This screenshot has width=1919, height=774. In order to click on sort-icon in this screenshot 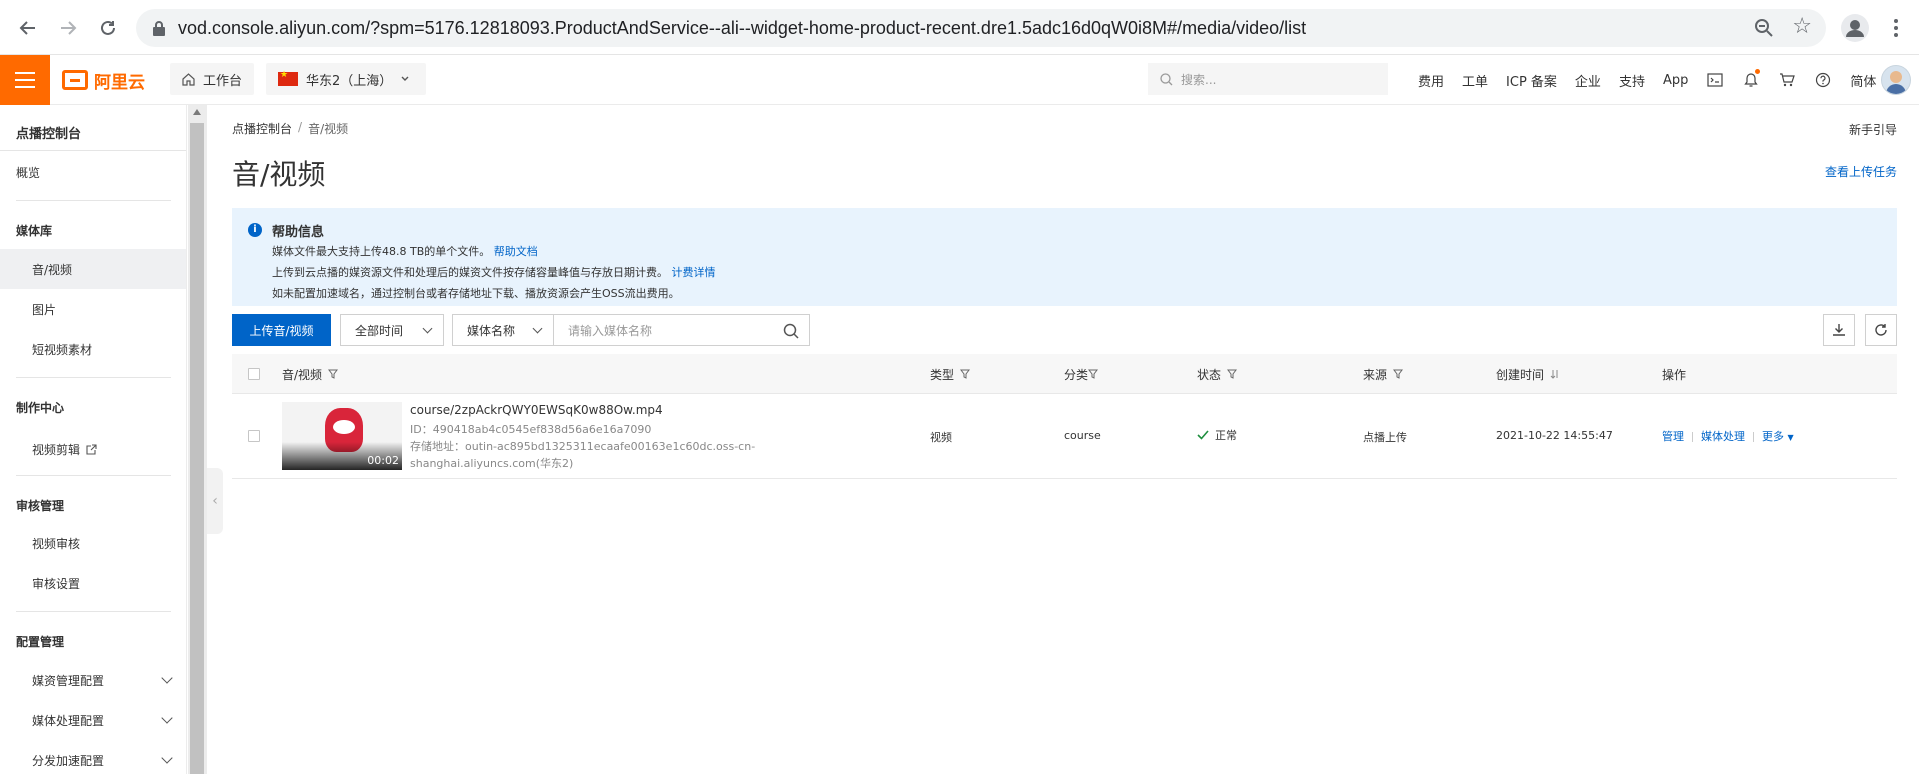, I will do `click(1555, 374)`.